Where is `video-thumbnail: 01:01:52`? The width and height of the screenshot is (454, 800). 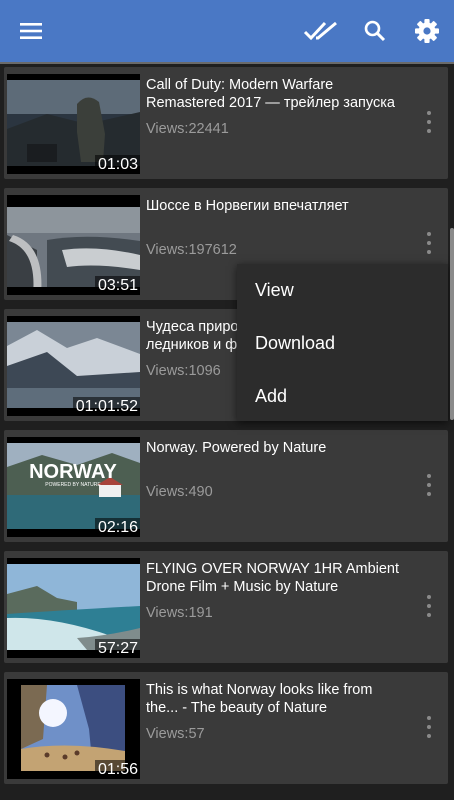
video-thumbnail: 01:01:52 is located at coordinates (73, 366).